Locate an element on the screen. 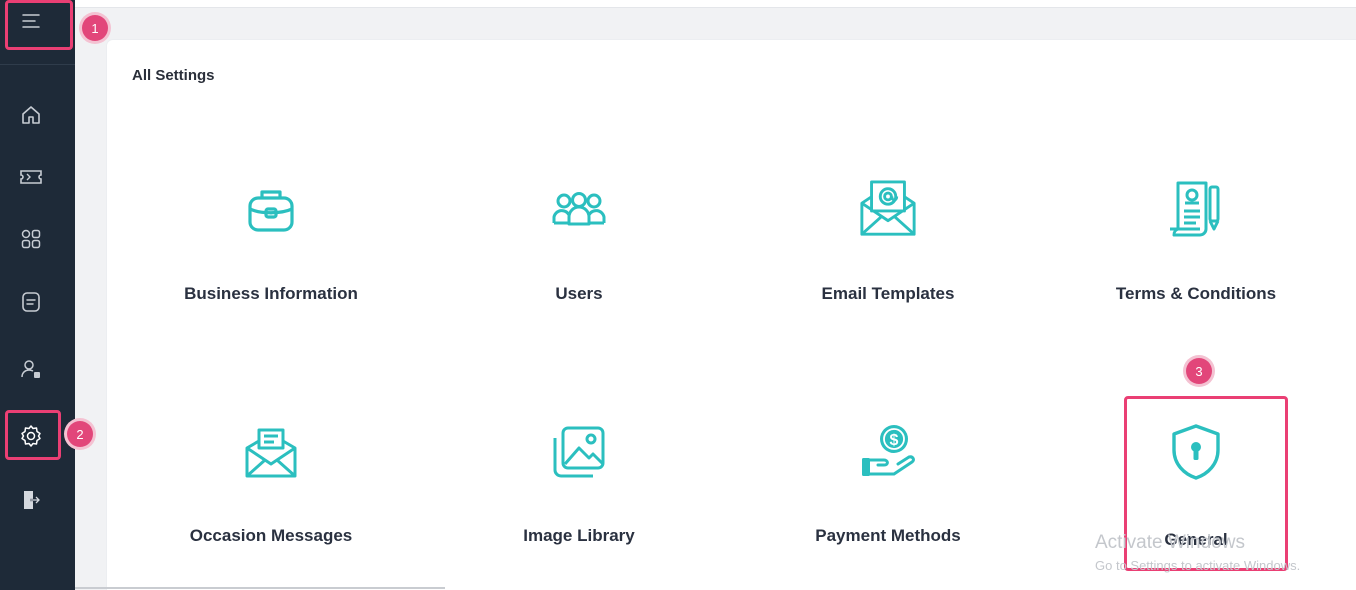 The height and width of the screenshot is (590, 1356). image-library-icon is located at coordinates (579, 452).